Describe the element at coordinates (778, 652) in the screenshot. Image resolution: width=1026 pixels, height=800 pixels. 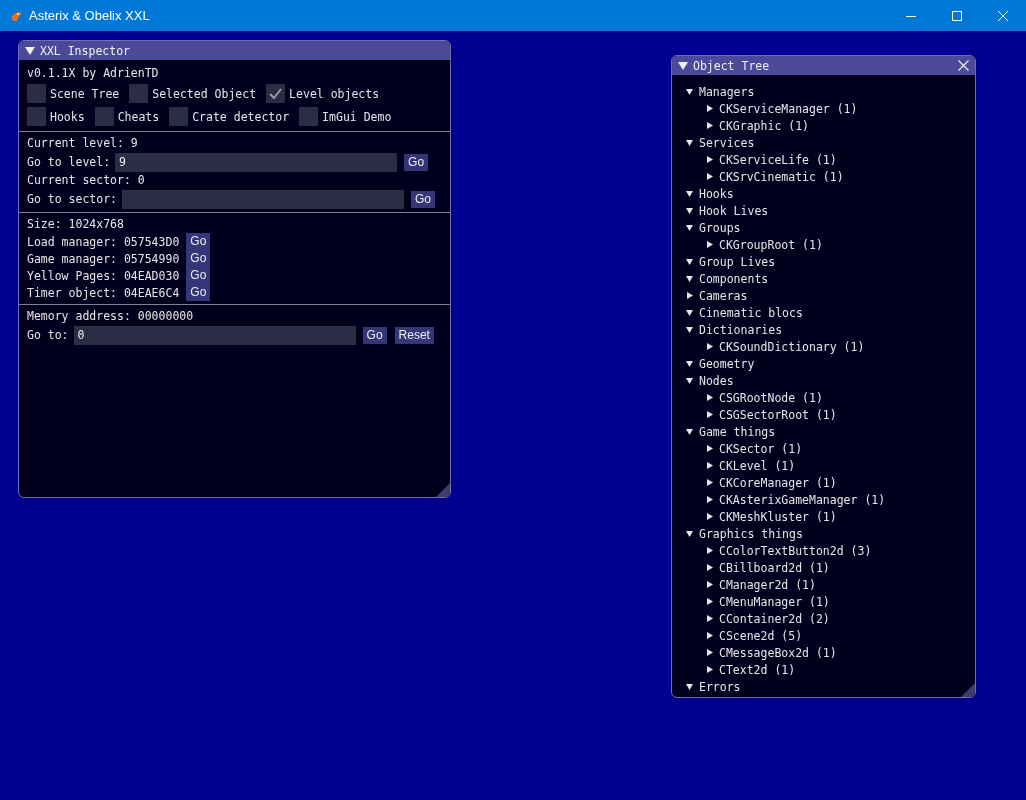
I see `tree-item: CMessageBox2d (1)` at that location.